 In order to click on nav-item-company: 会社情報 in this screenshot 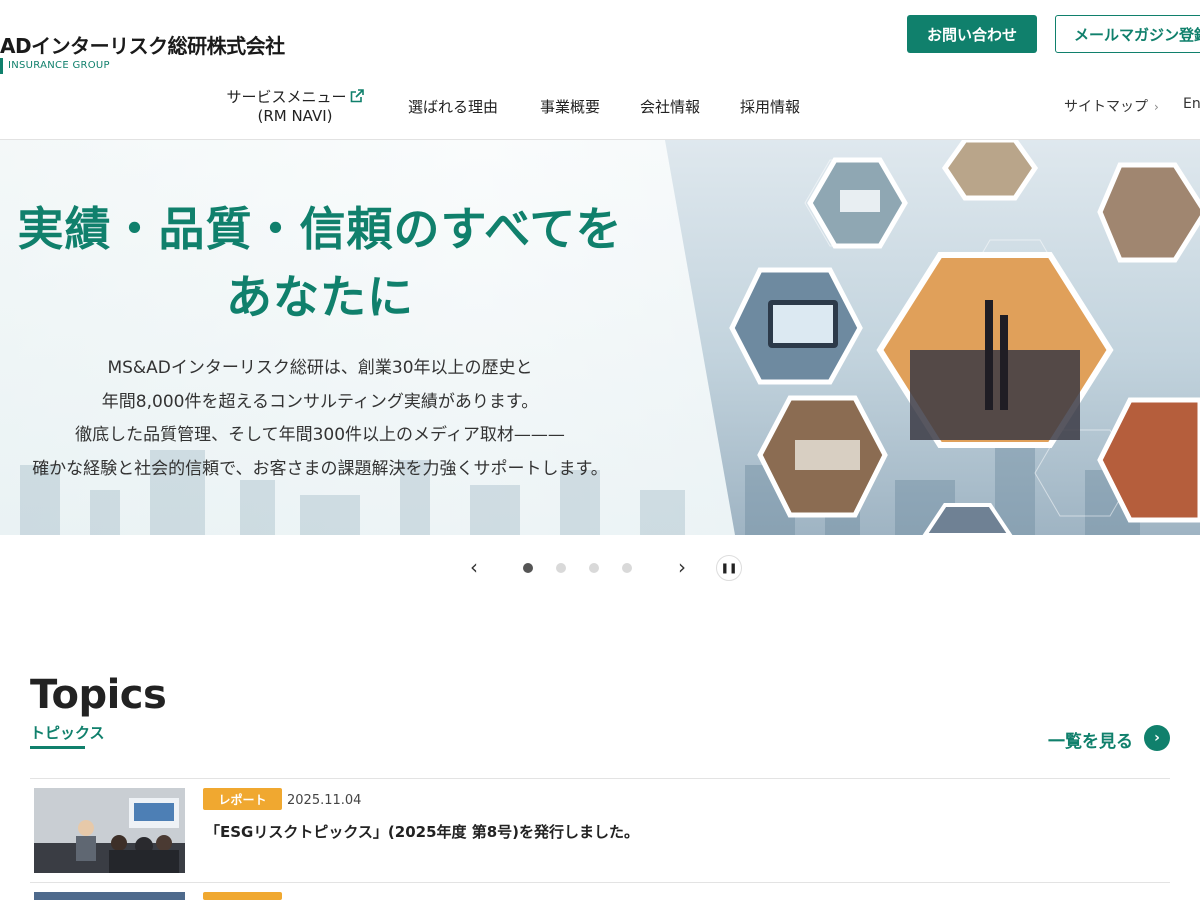, I will do `click(670, 106)`.